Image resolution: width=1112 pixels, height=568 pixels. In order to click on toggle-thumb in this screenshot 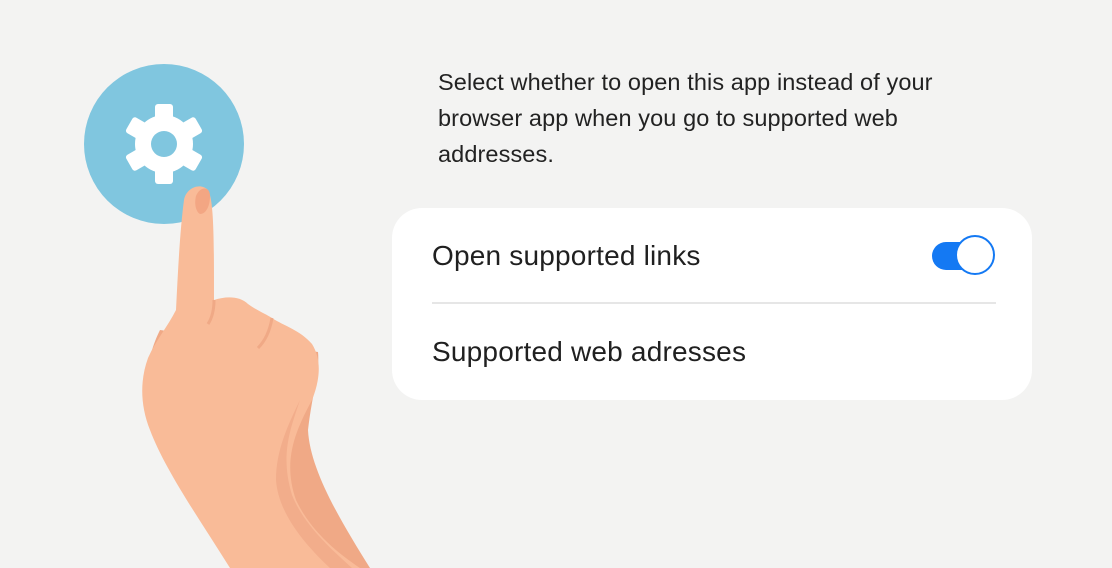, I will do `click(975, 255)`.